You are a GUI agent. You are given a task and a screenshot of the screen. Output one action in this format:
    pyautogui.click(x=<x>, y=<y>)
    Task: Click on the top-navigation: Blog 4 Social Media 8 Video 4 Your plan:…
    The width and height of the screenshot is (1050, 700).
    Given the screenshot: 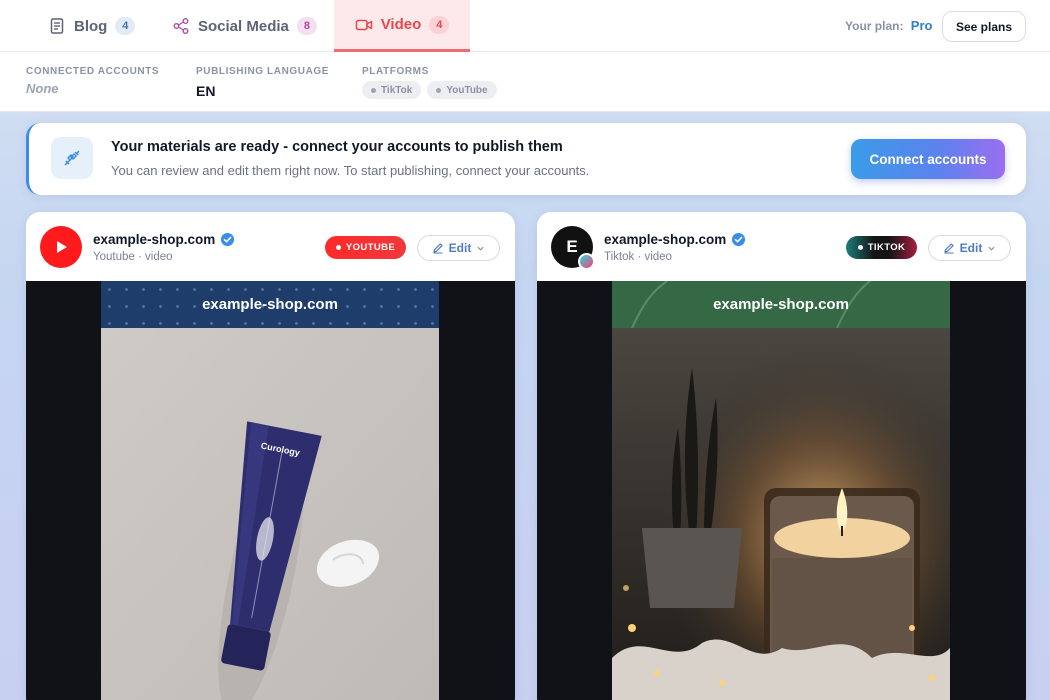 What is the action you would take?
    pyautogui.click(x=525, y=26)
    